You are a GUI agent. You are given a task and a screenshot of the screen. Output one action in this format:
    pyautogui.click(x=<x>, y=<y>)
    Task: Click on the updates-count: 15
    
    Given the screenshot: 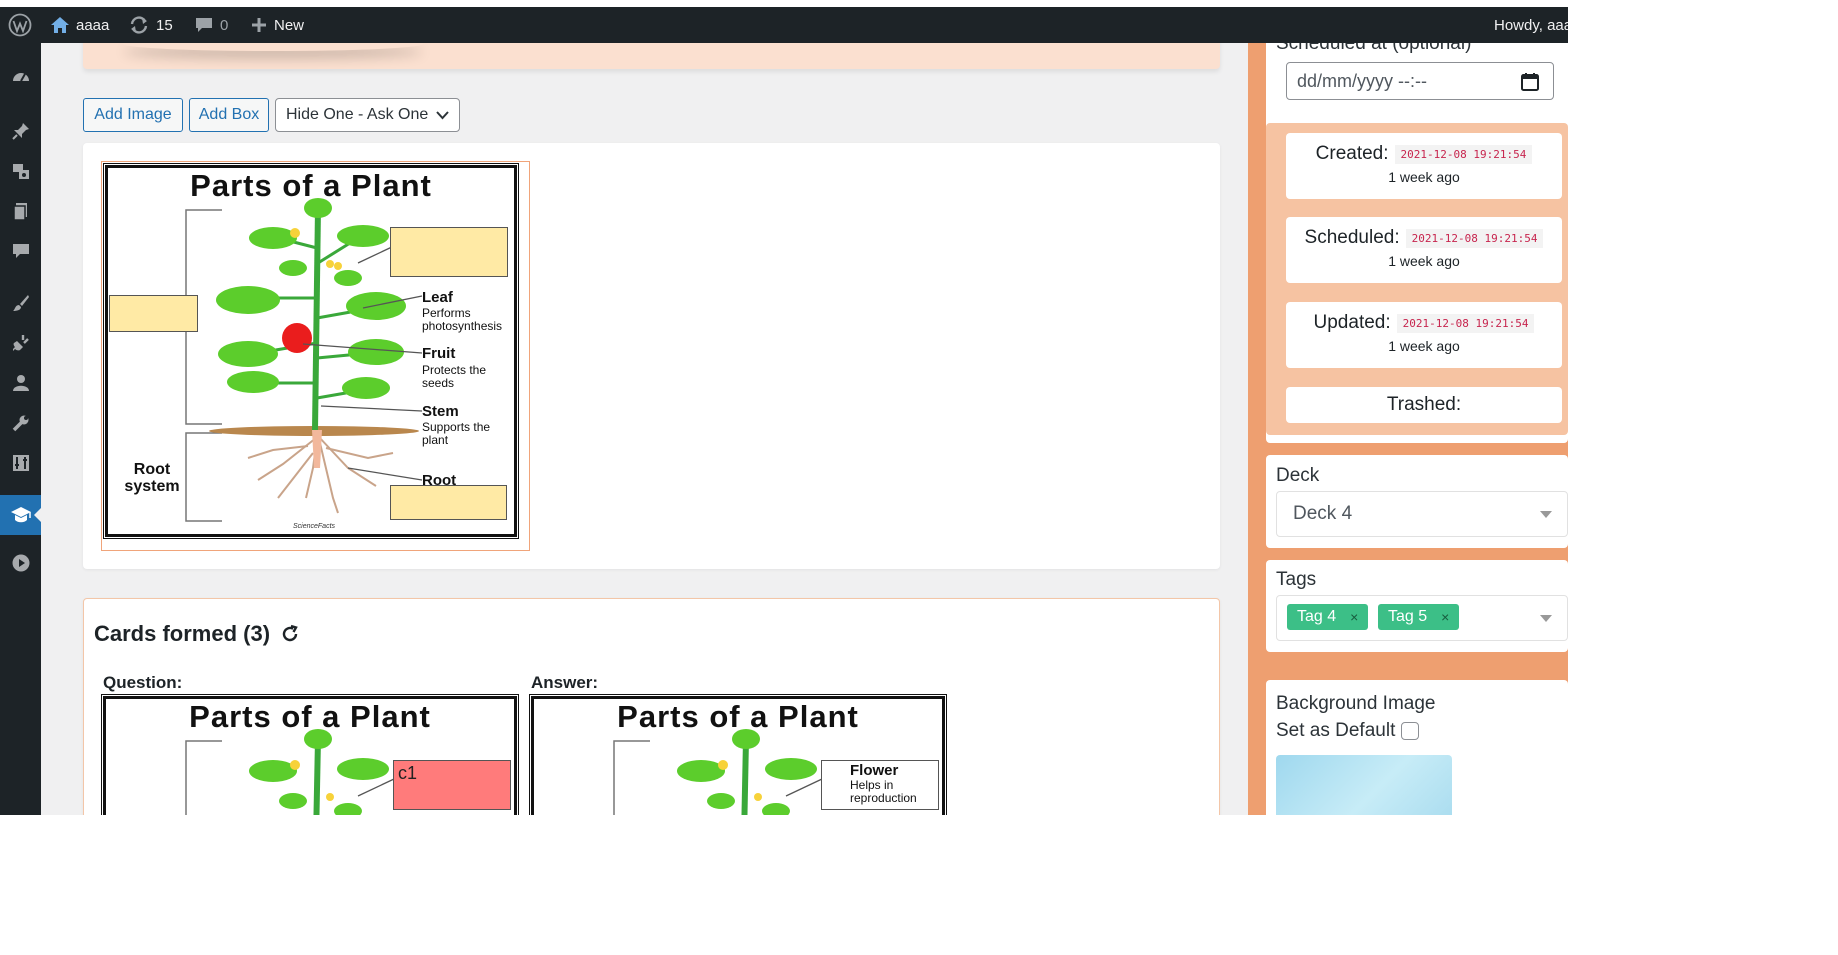 What is the action you would take?
    pyautogui.click(x=164, y=25)
    